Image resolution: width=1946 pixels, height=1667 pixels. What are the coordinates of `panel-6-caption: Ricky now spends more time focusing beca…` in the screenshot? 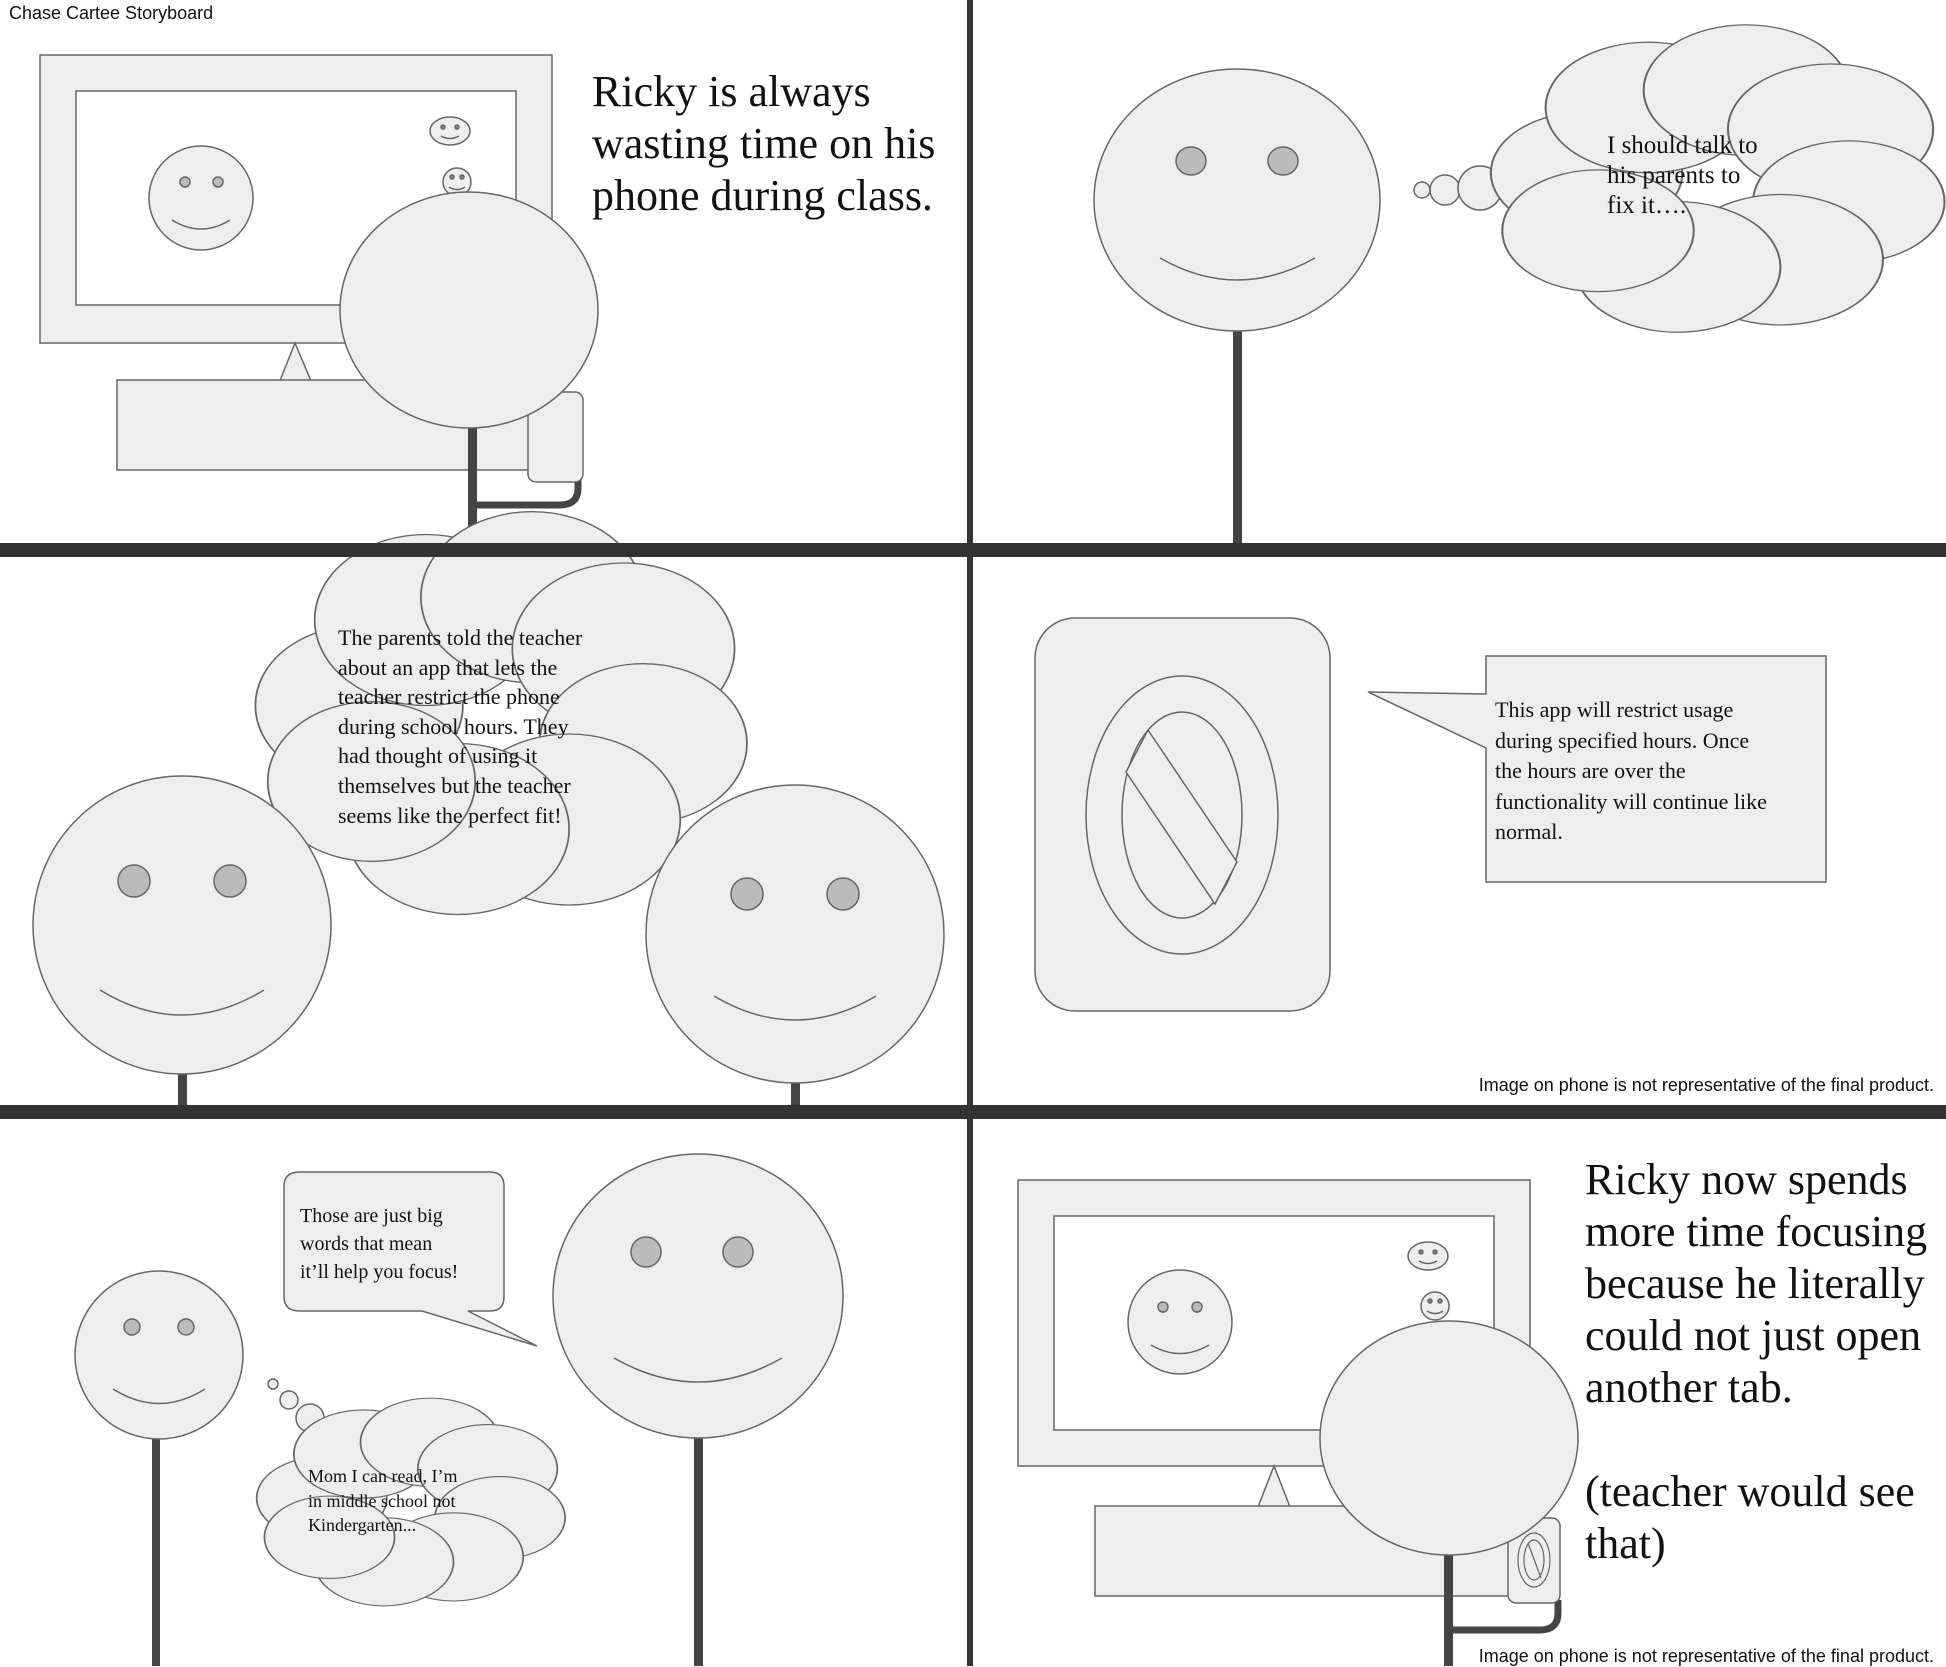 It's located at (1756, 1361).